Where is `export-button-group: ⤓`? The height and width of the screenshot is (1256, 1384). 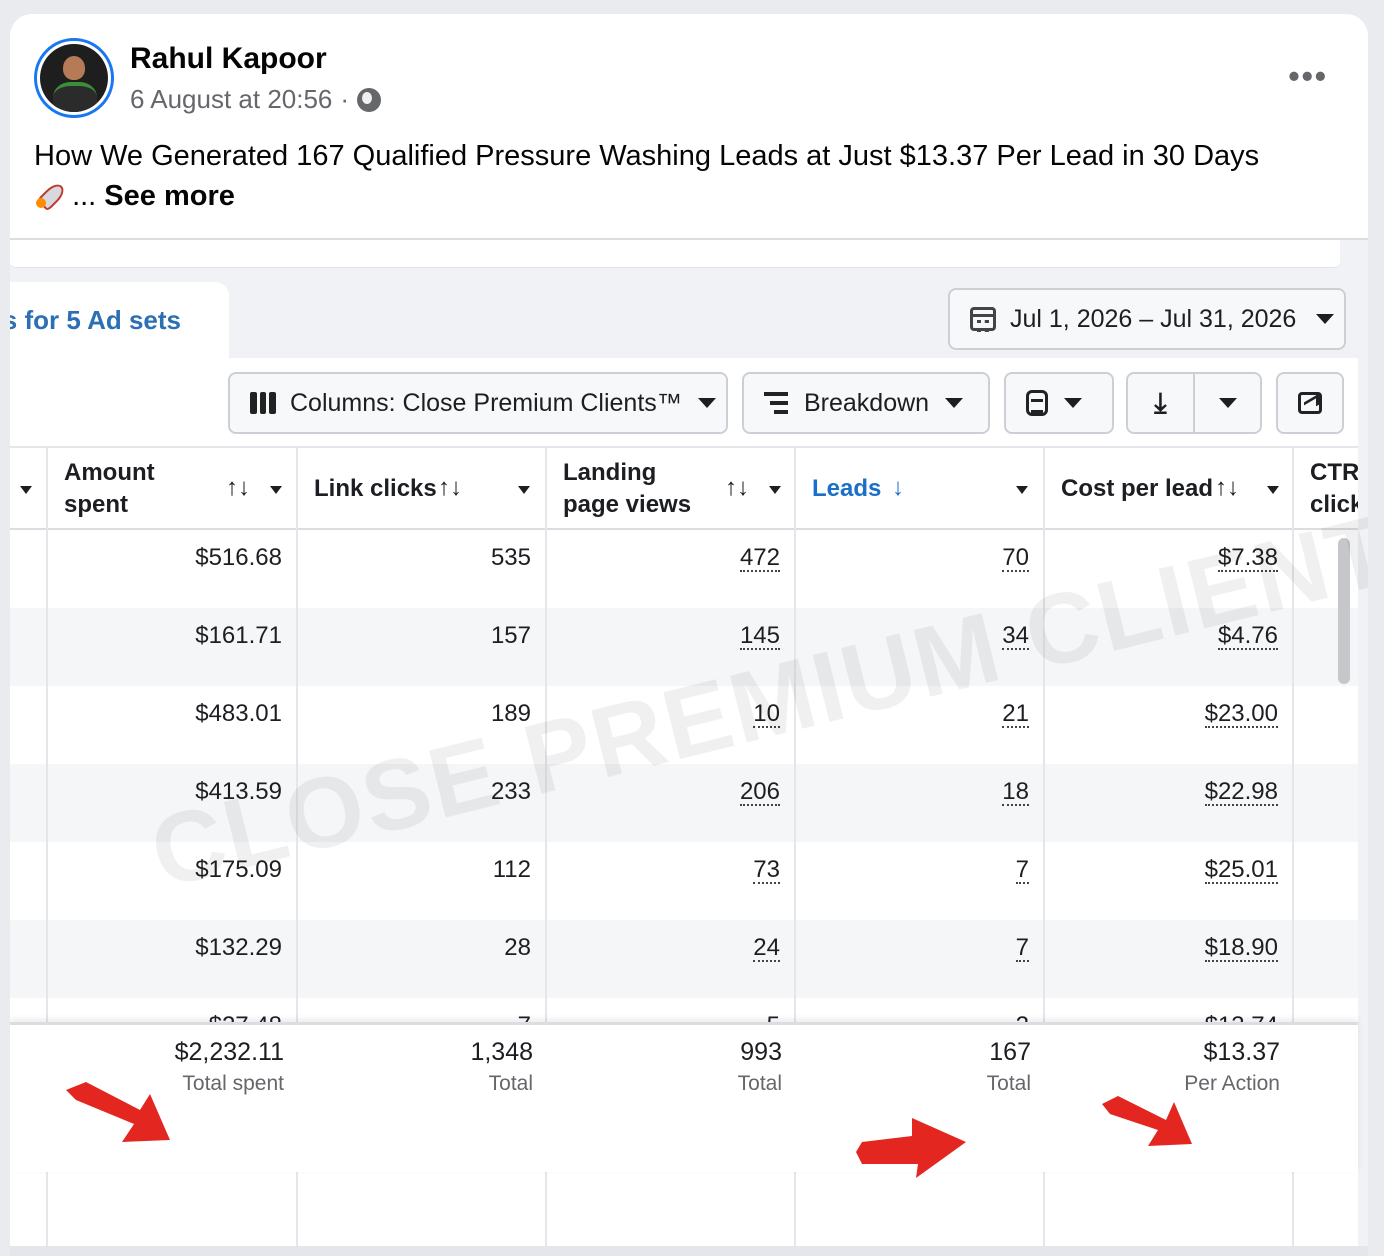
export-button-group: ⤓ is located at coordinates (1194, 403).